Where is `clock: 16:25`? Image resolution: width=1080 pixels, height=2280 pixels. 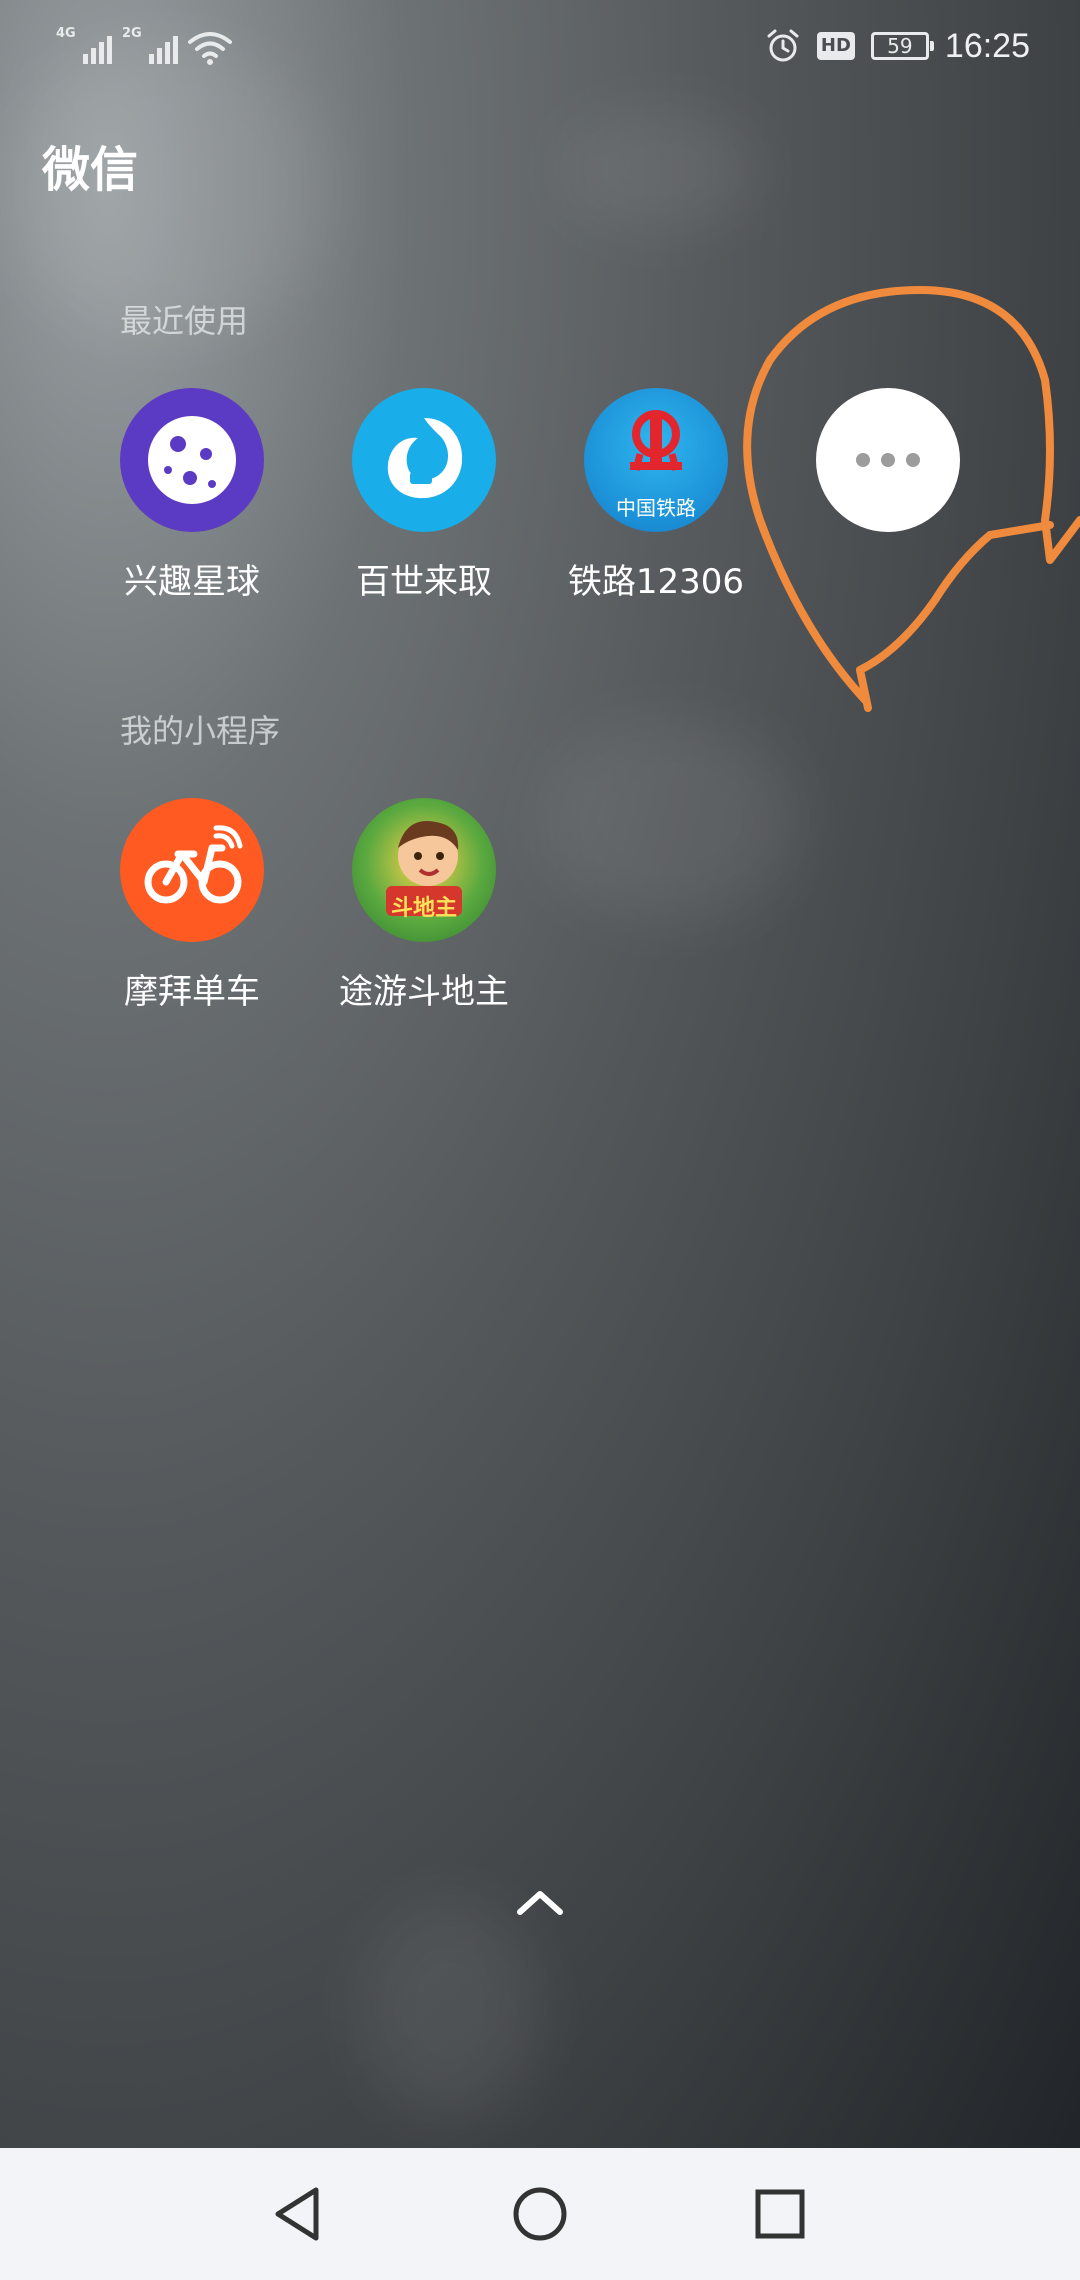 clock: 16:25 is located at coordinates (987, 45).